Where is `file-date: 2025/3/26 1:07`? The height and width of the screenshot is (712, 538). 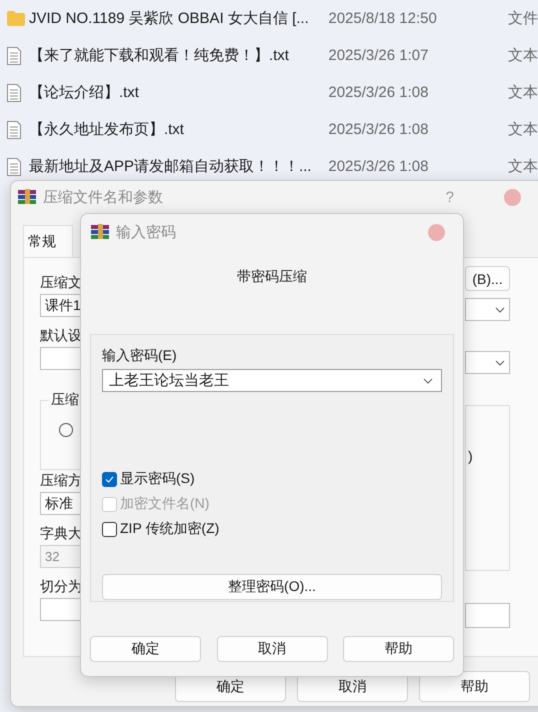
file-date: 2025/3/26 1:07 is located at coordinates (379, 55).